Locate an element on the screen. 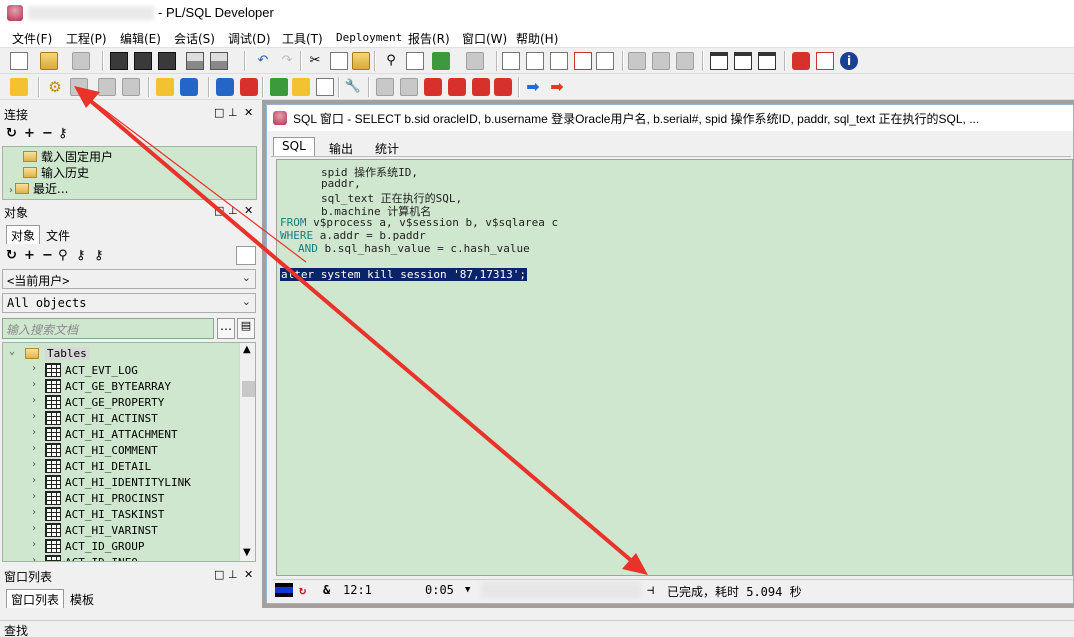 This screenshot has width=1074, height=637. tool-c-icon is located at coordinates (685, 61).